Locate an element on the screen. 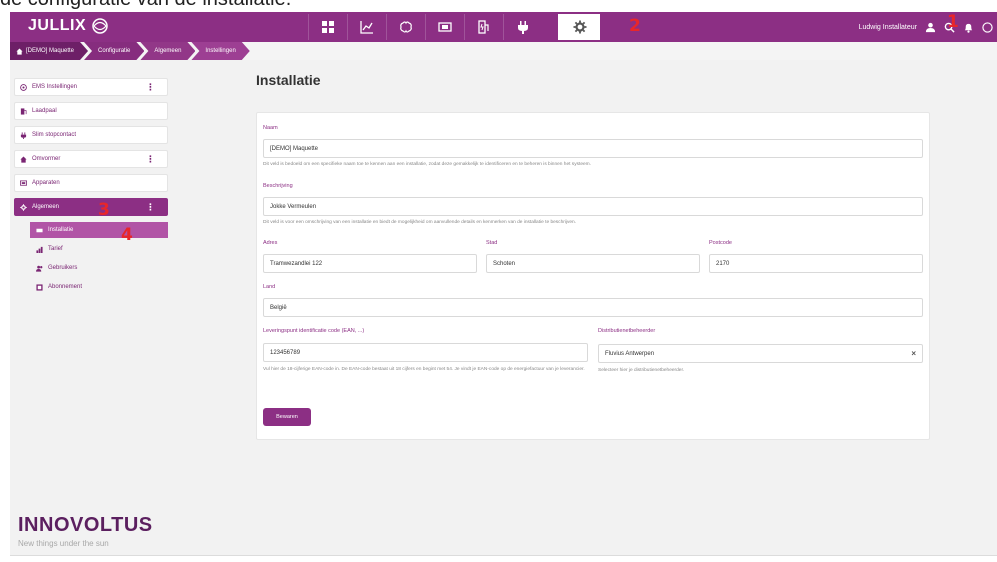 Image resolution: width=997 pixels, height=562 pixels. caption-text: de configuratie van de installatie. is located at coordinates (145, 6).